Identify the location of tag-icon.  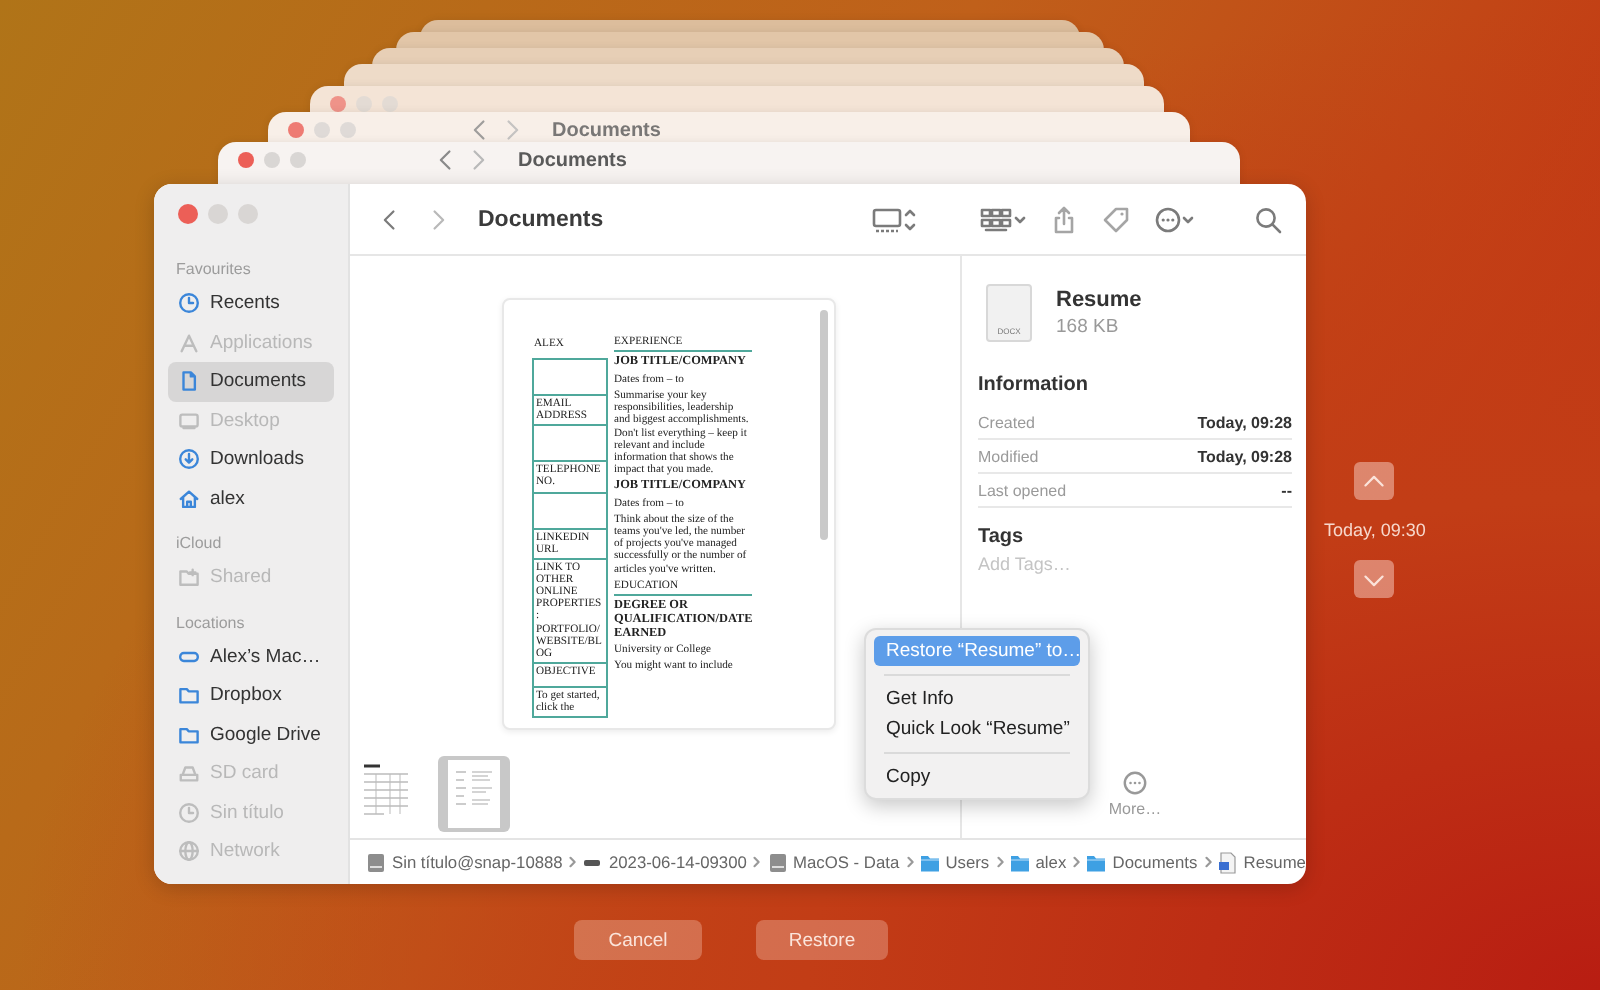
(1116, 219).